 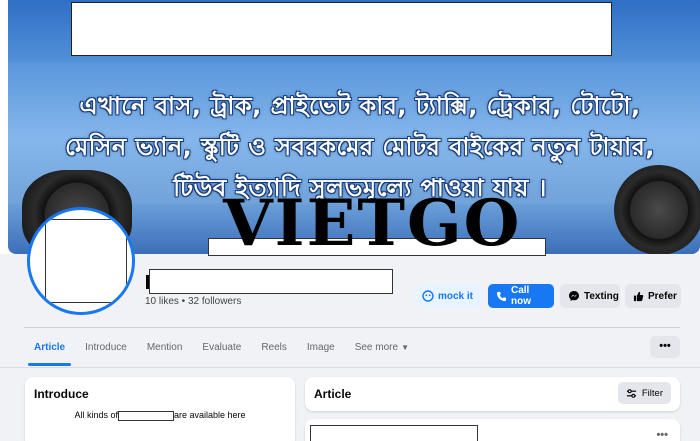 I want to click on mock-it-button: mock it, so click(x=448, y=296).